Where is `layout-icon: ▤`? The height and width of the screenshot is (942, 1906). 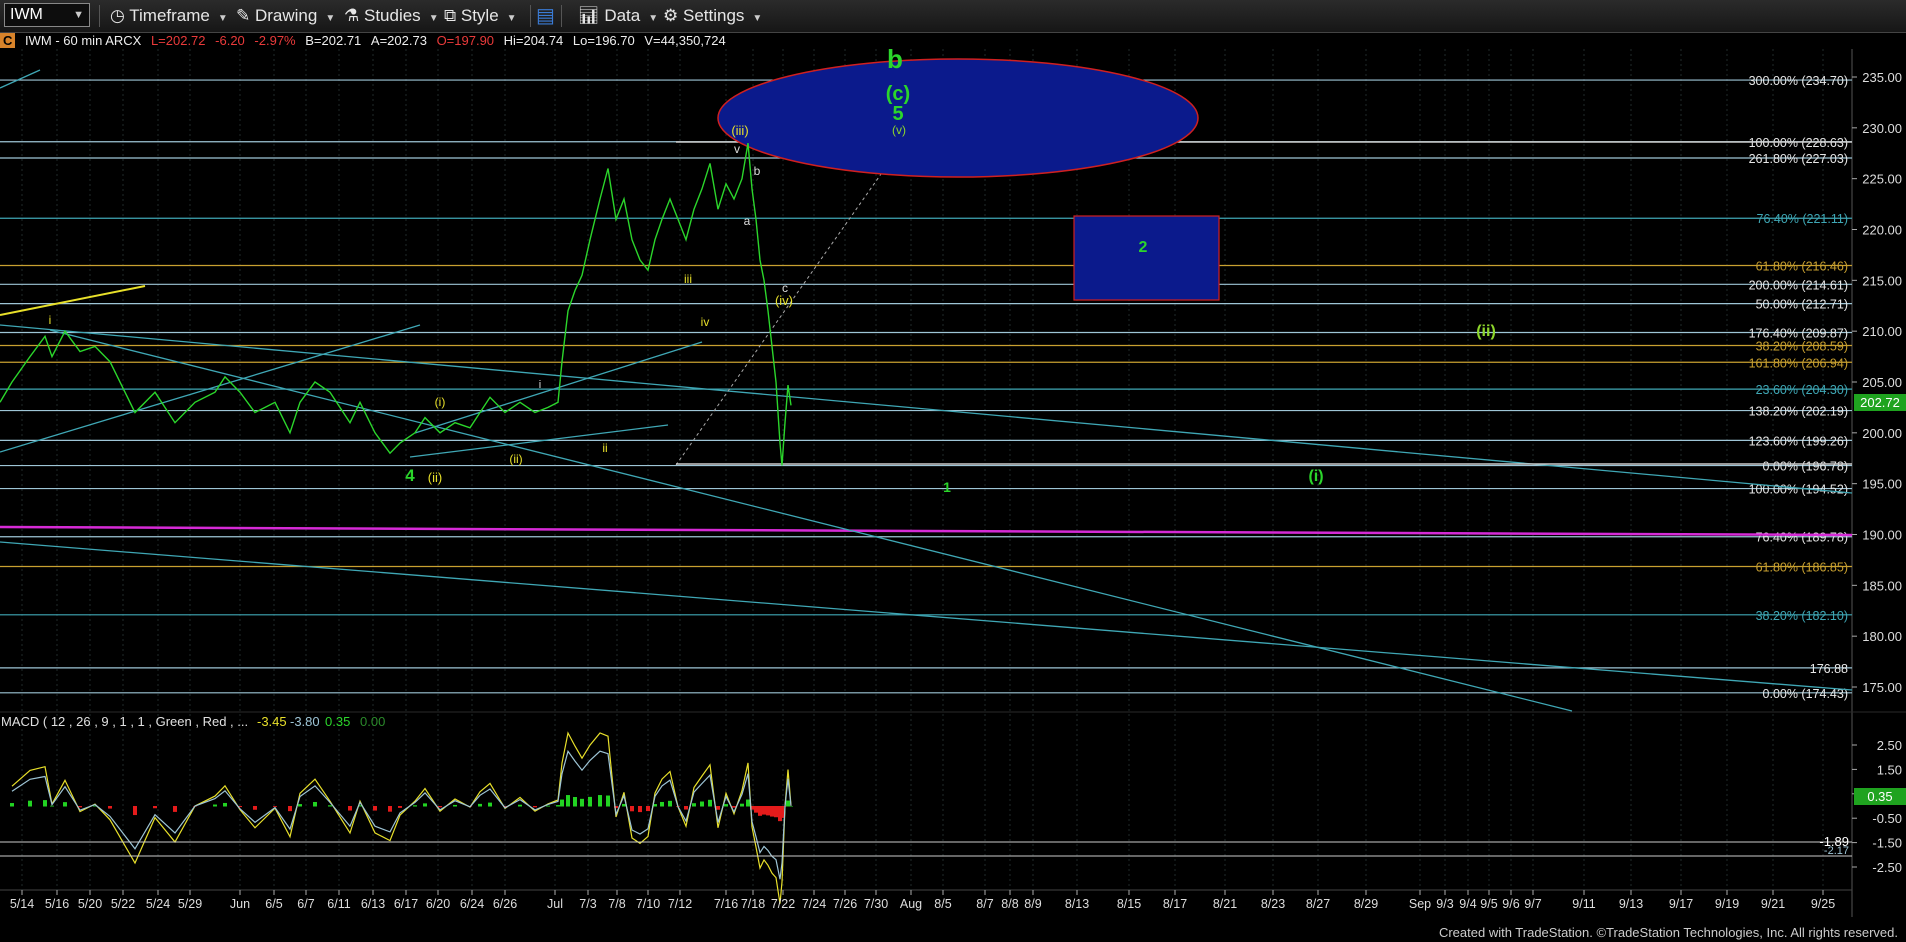
layout-icon: ▤ is located at coordinates (545, 16).